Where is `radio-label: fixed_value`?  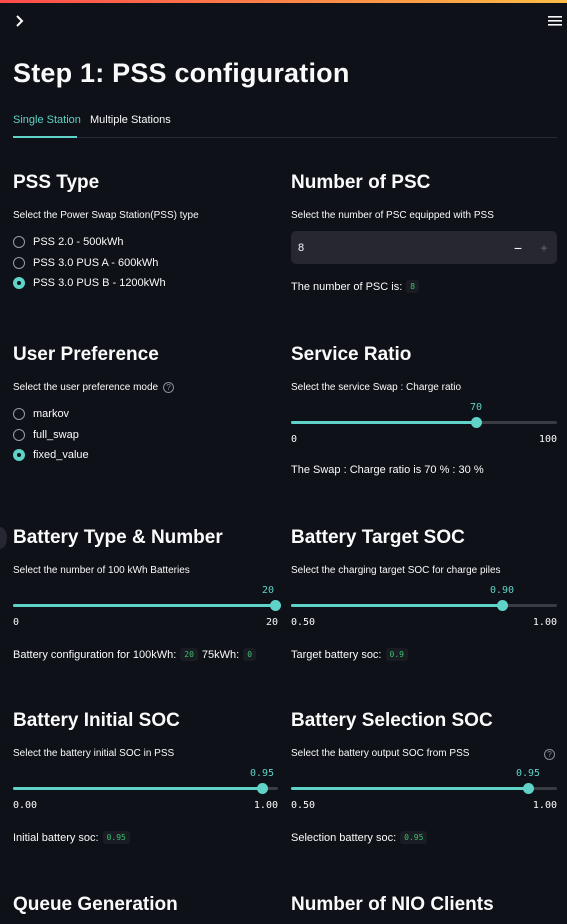
radio-label: fixed_value is located at coordinates (61, 455).